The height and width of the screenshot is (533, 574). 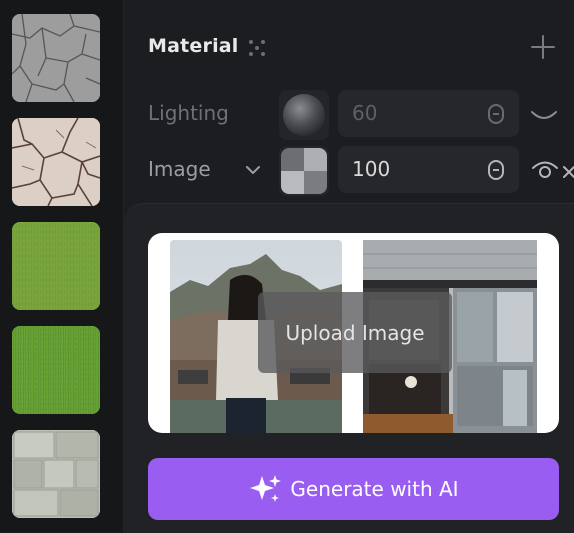 I want to click on sparkle-icon, so click(x=266, y=488).